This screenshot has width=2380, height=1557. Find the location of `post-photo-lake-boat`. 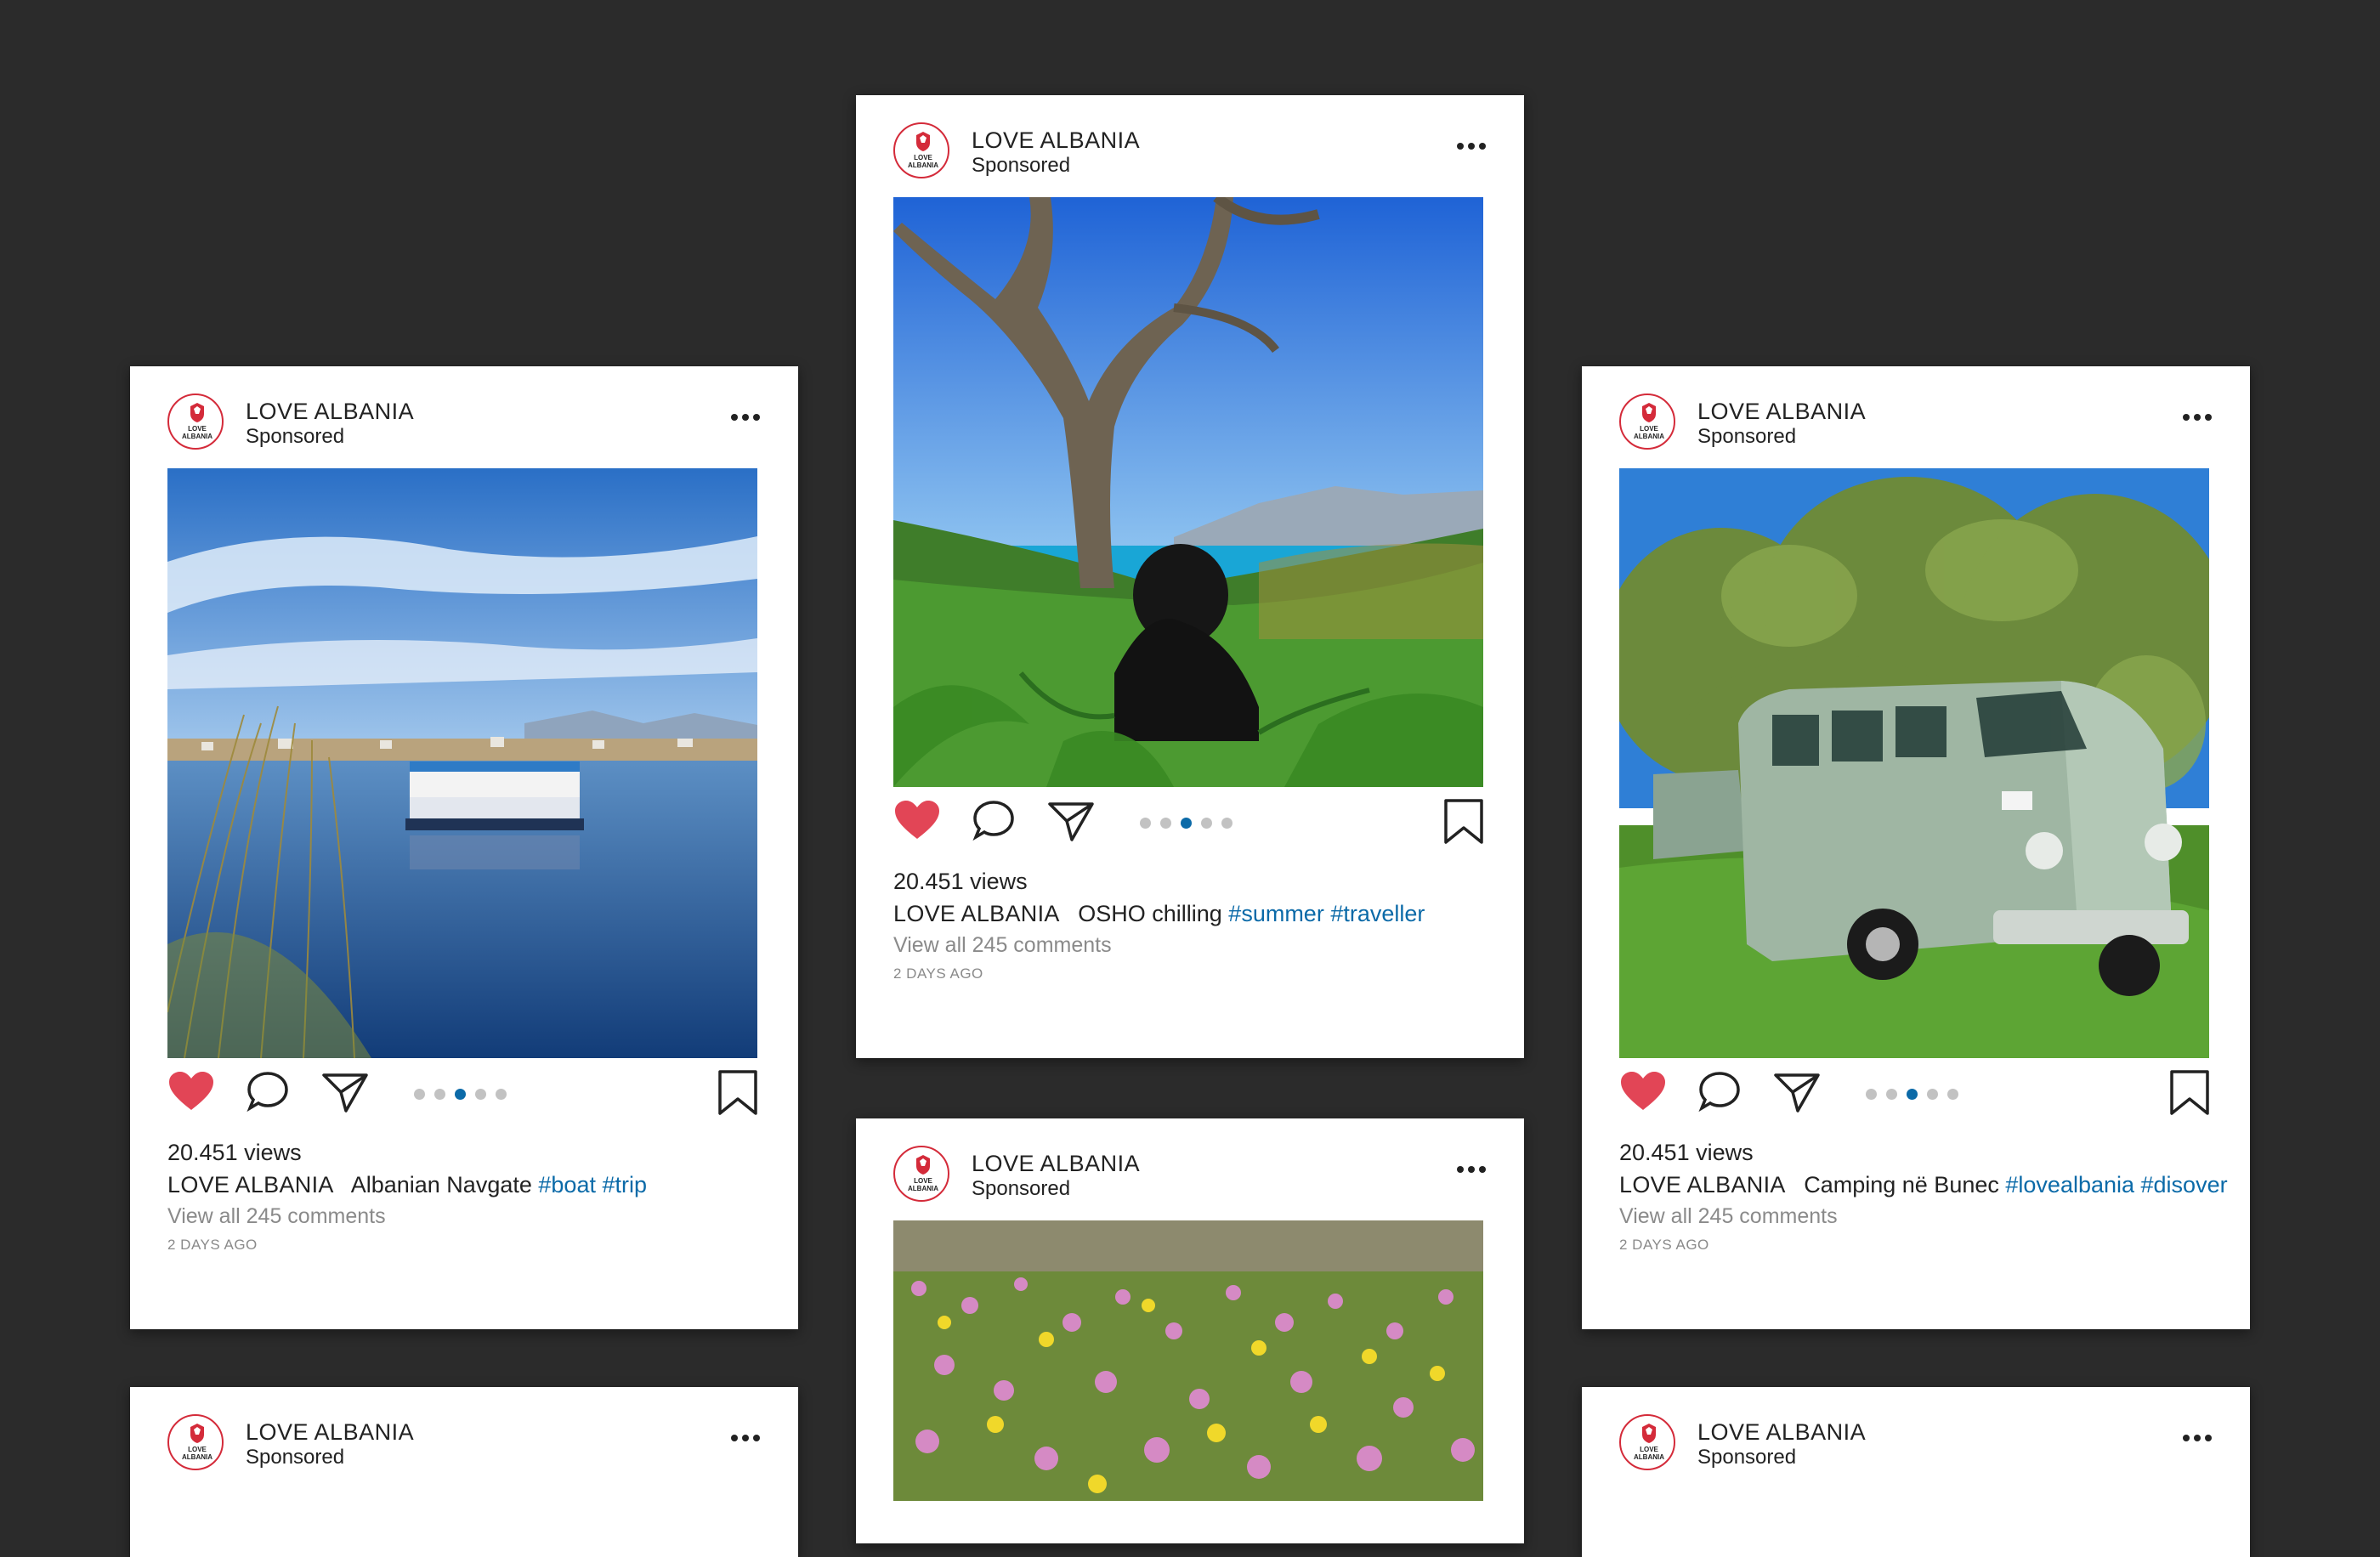

post-photo-lake-boat is located at coordinates (462, 763).